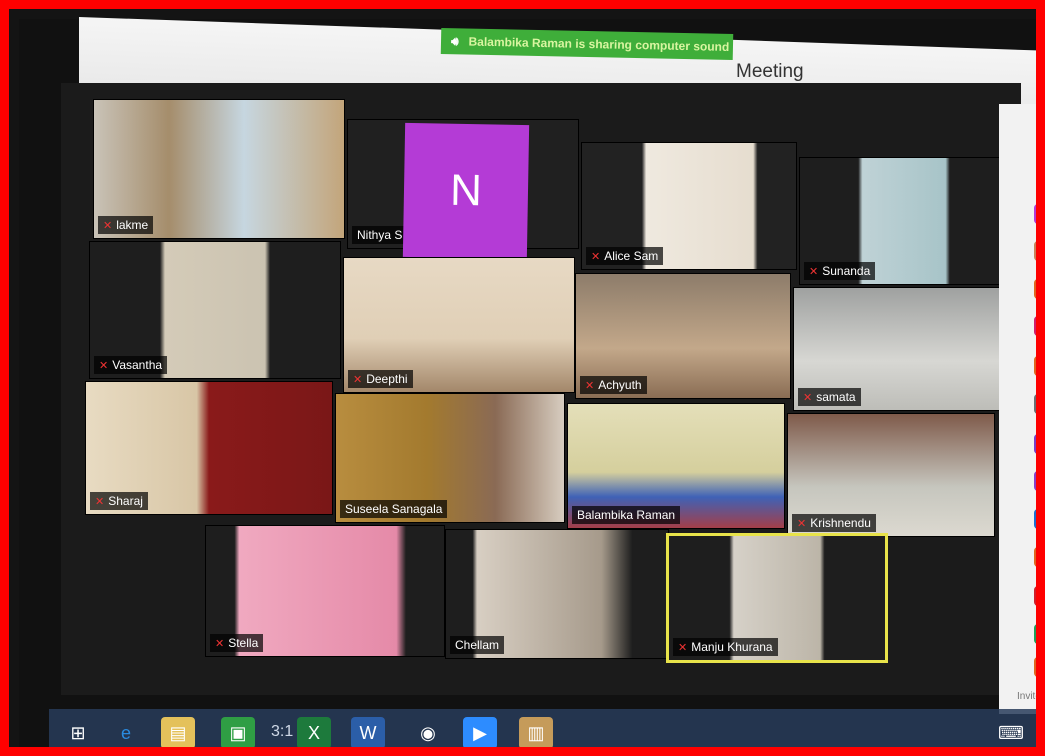  I want to click on participant-name: ✕ Krishnendu, so click(834, 523).